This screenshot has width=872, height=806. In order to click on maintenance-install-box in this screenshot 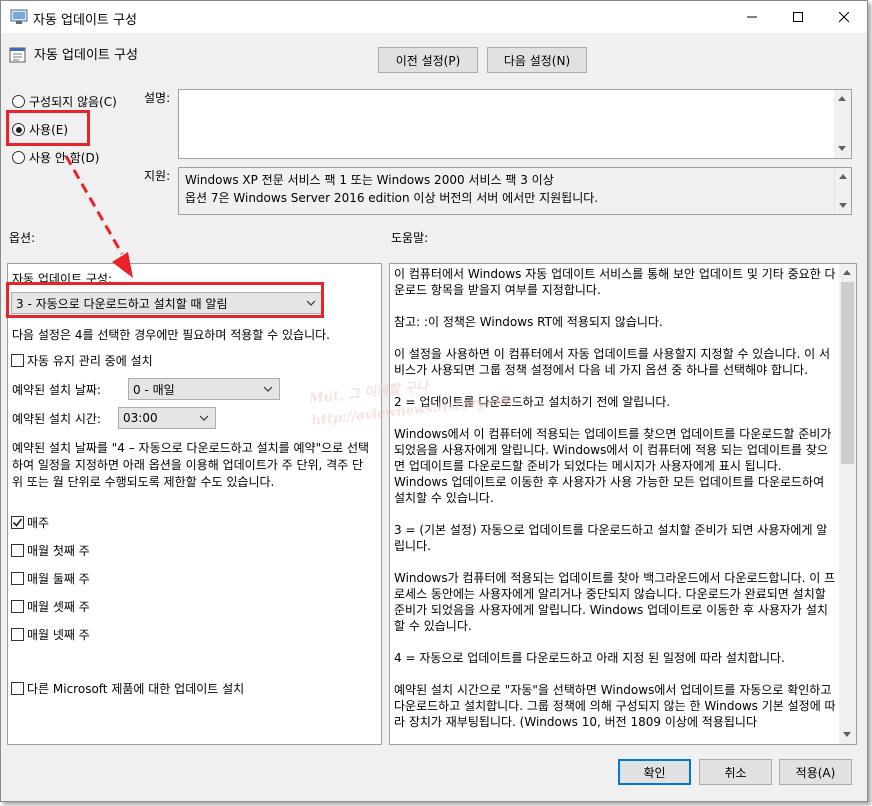, I will do `click(17, 360)`.